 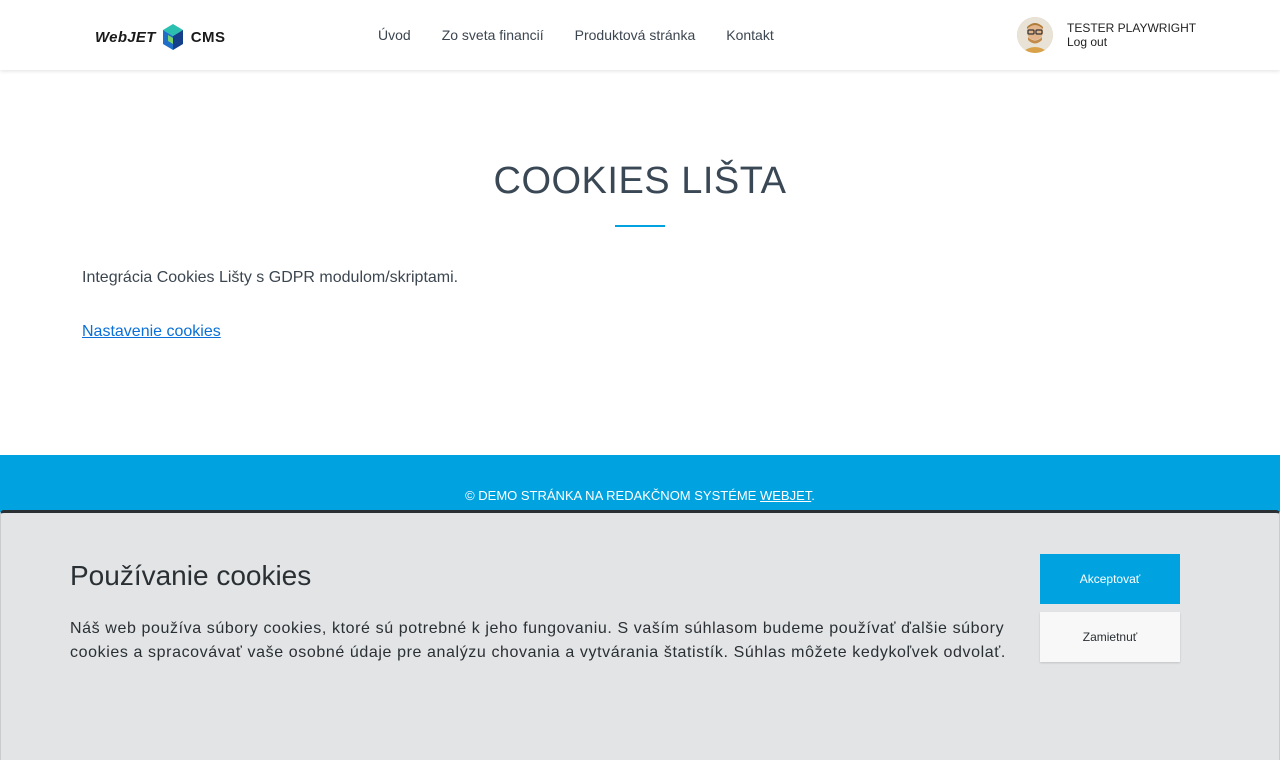 I want to click on site-logo: WebJET CMS, so click(x=160, y=37).